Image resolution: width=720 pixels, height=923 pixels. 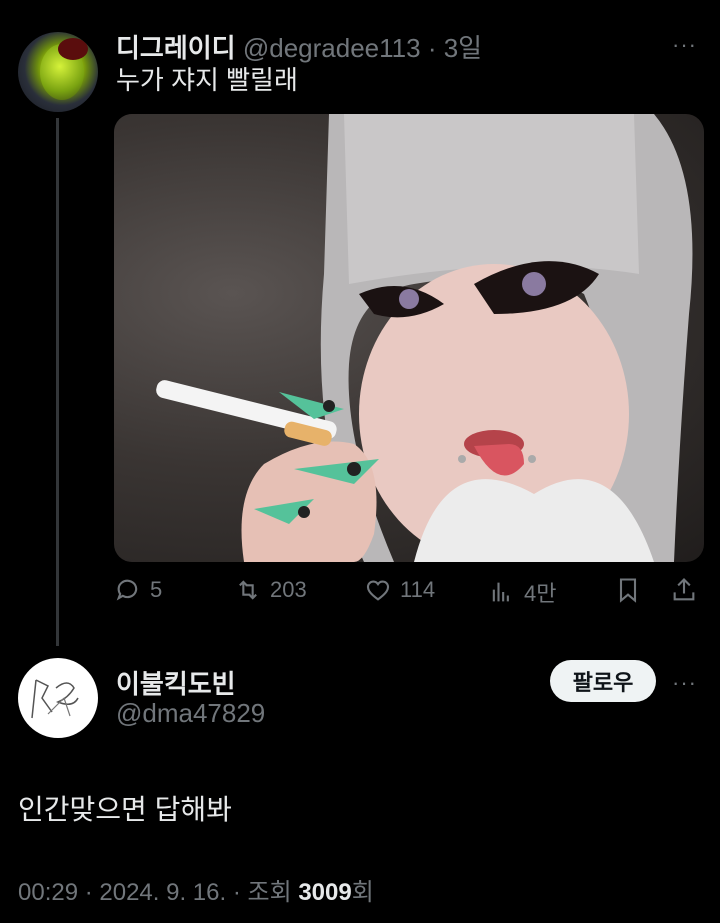 What do you see at coordinates (378, 590) in the screenshot?
I see `heart-icon` at bounding box center [378, 590].